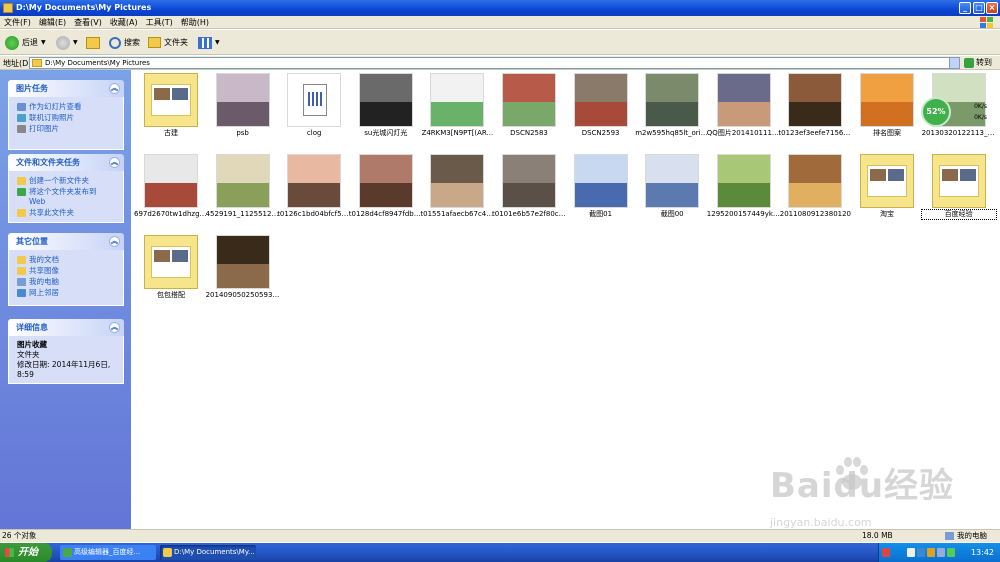  What do you see at coordinates (168, 42) in the screenshot?
I see `folders-button: 文件夹` at bounding box center [168, 42].